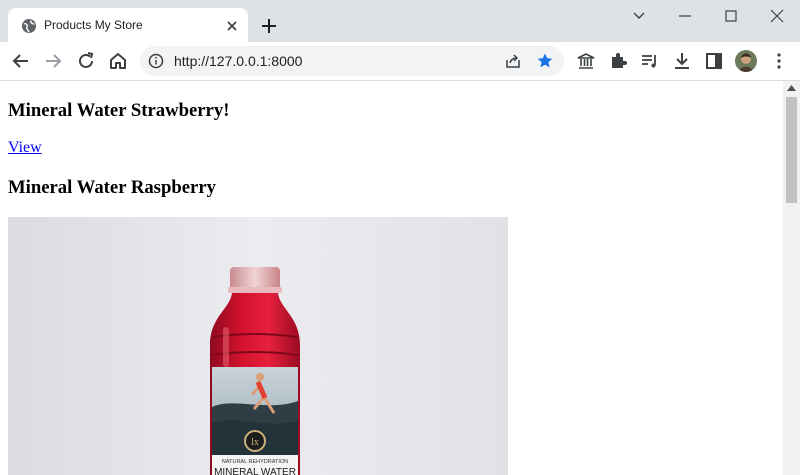 This screenshot has height=475, width=800. Describe the element at coordinates (400, 21) in the screenshot. I see `tab-strip: Products My Store` at that location.